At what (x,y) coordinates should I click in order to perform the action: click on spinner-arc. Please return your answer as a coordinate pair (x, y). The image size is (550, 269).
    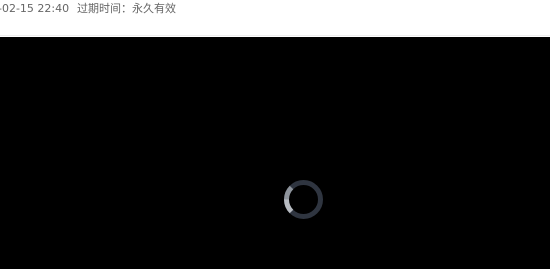
    Looking at the image, I should click on (289, 206).